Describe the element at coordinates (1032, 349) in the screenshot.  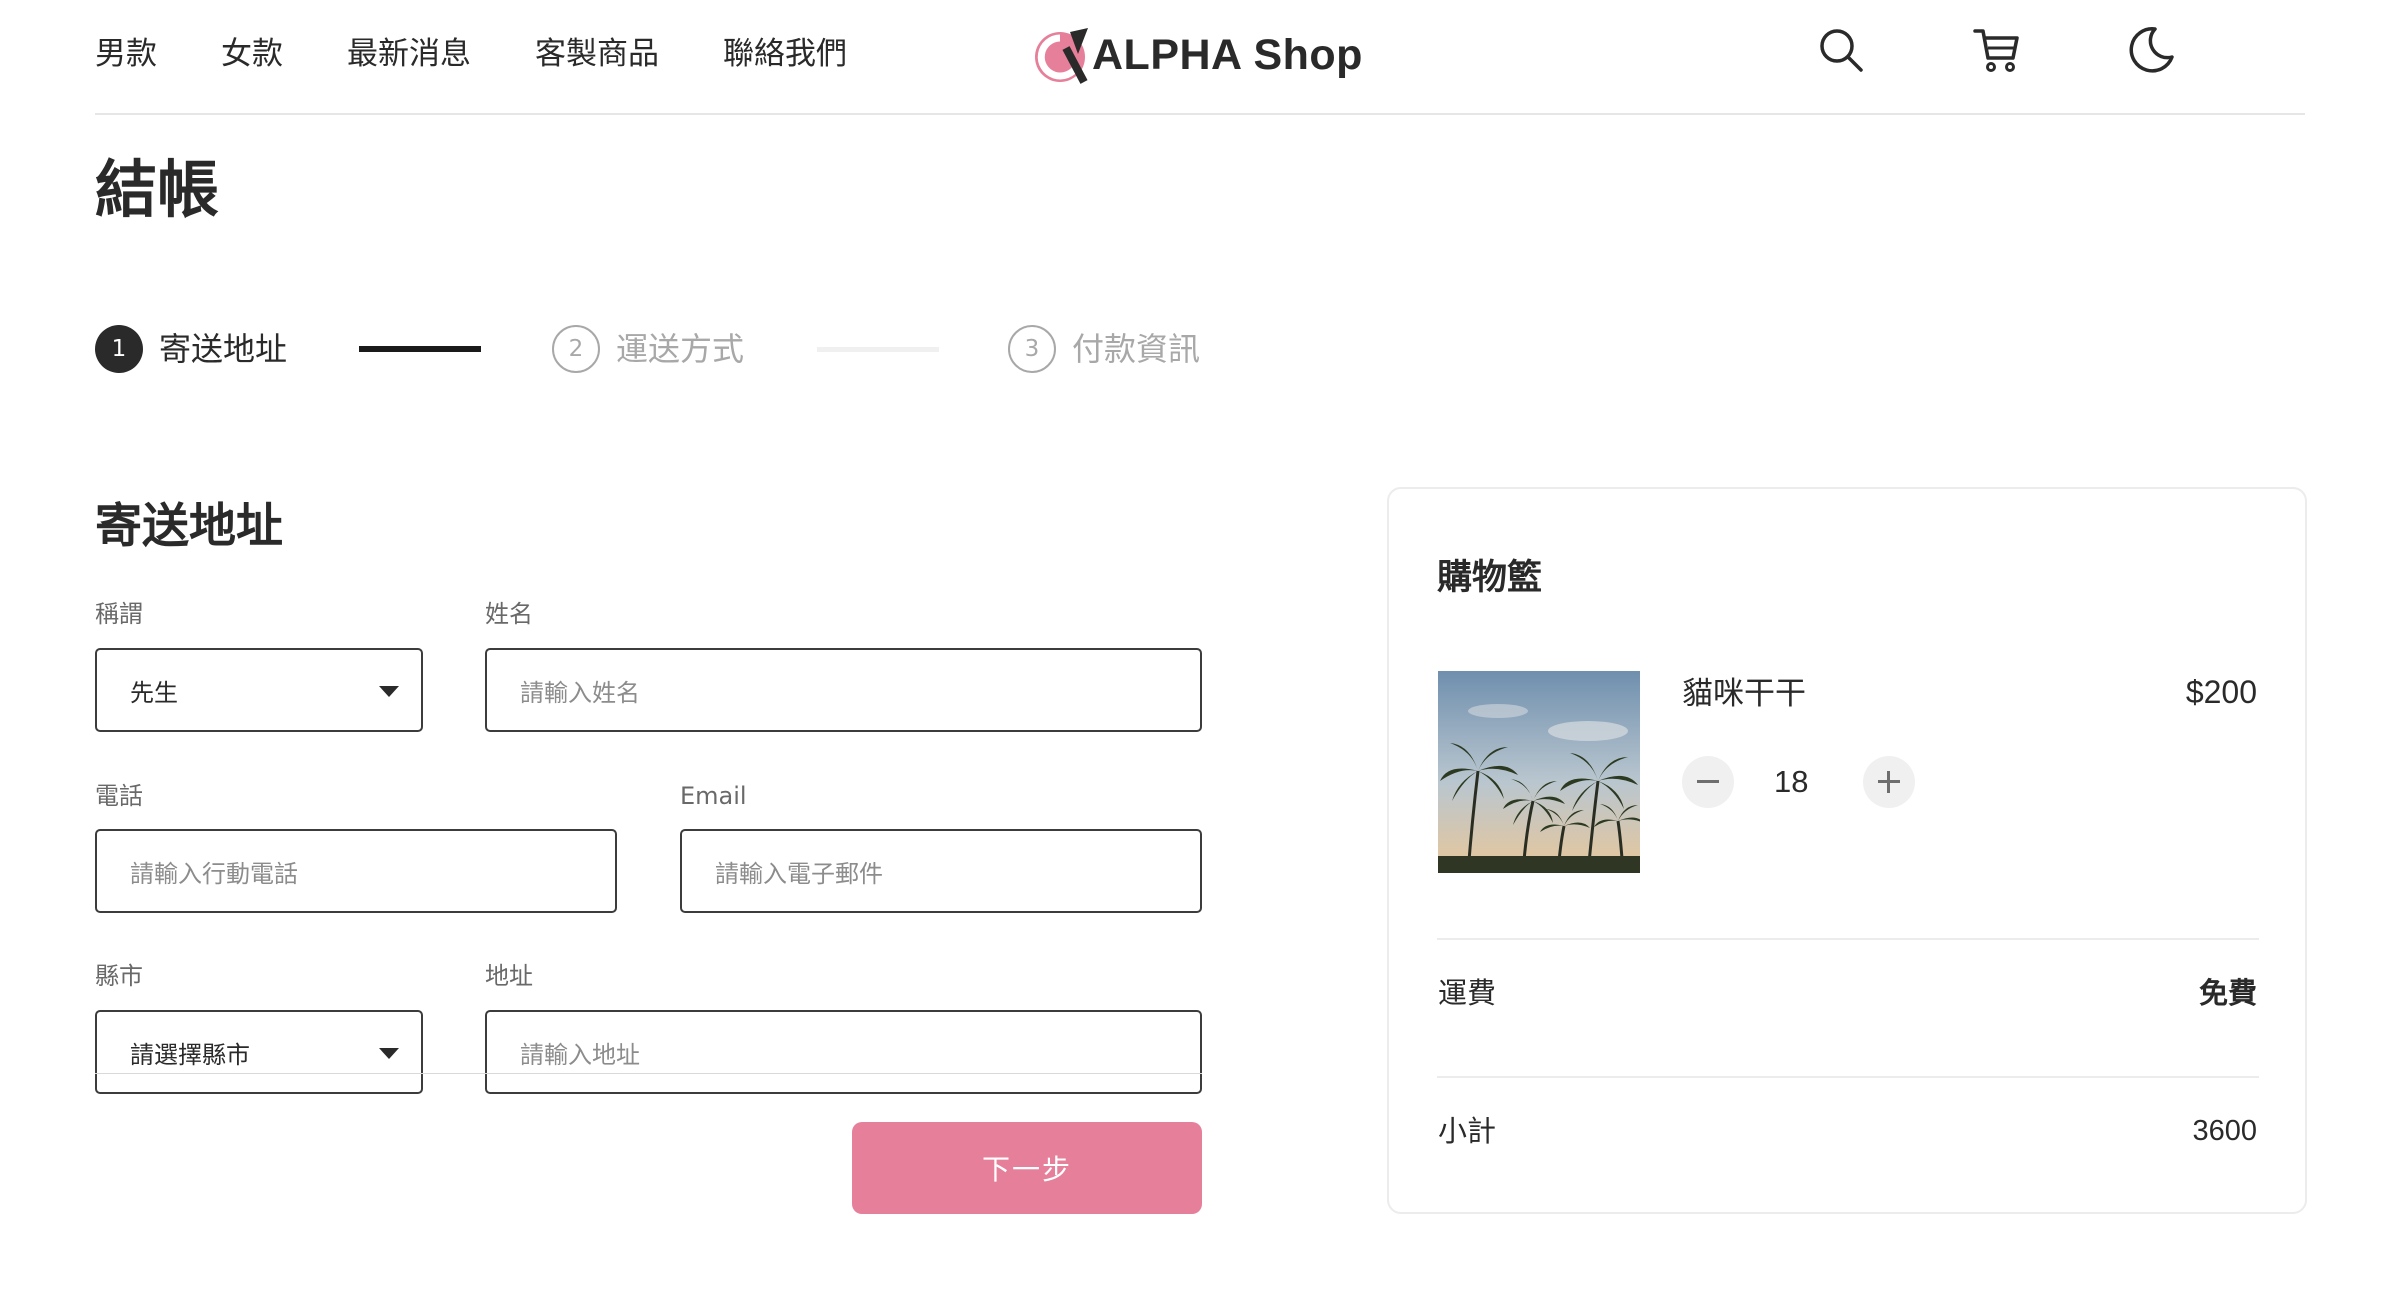
I see `step-number-3: 3` at that location.